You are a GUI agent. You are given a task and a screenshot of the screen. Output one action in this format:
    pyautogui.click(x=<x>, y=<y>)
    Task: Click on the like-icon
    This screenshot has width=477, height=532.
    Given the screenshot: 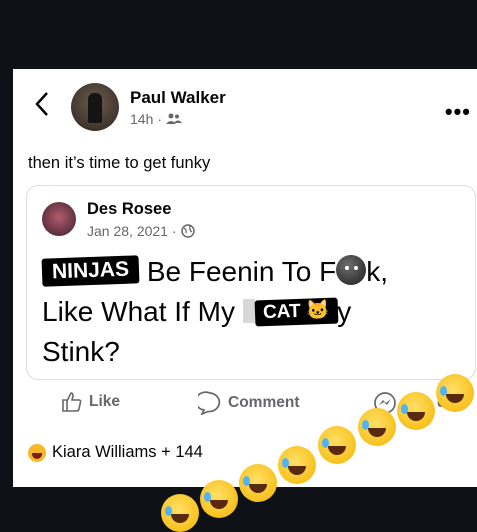 What is the action you would take?
    pyautogui.click(x=72, y=402)
    